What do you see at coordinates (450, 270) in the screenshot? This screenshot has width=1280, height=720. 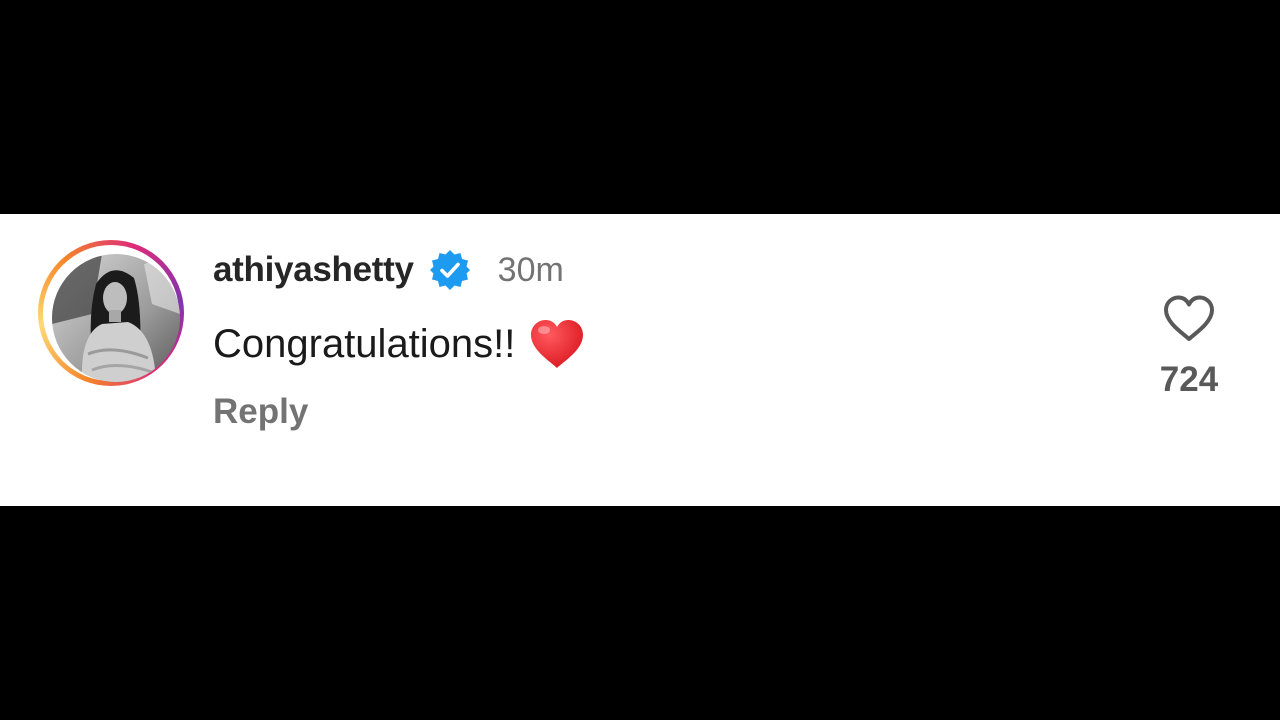 I see `verified-badge-icon` at bounding box center [450, 270].